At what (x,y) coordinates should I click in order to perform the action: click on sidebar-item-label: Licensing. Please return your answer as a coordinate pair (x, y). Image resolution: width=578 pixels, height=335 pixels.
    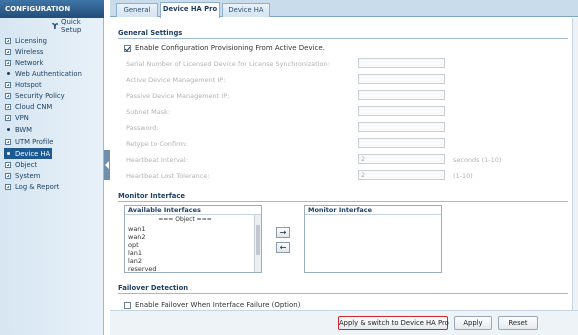
    Looking at the image, I should click on (31, 40).